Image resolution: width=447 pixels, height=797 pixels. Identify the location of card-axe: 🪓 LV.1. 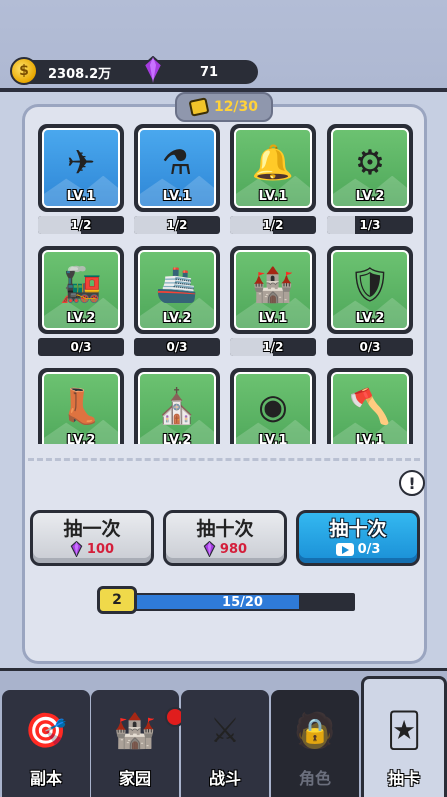
(370, 406).